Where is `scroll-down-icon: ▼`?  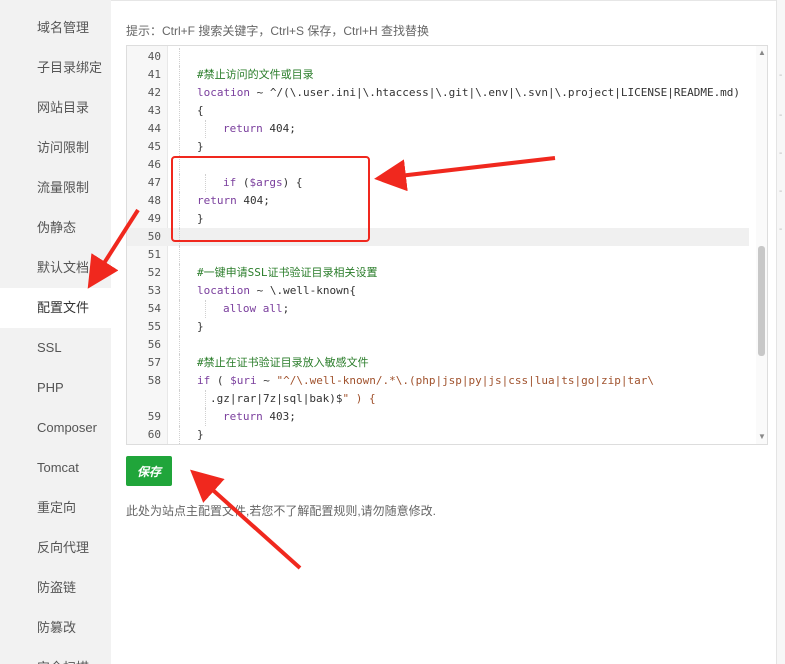 scroll-down-icon: ▼ is located at coordinates (762, 436).